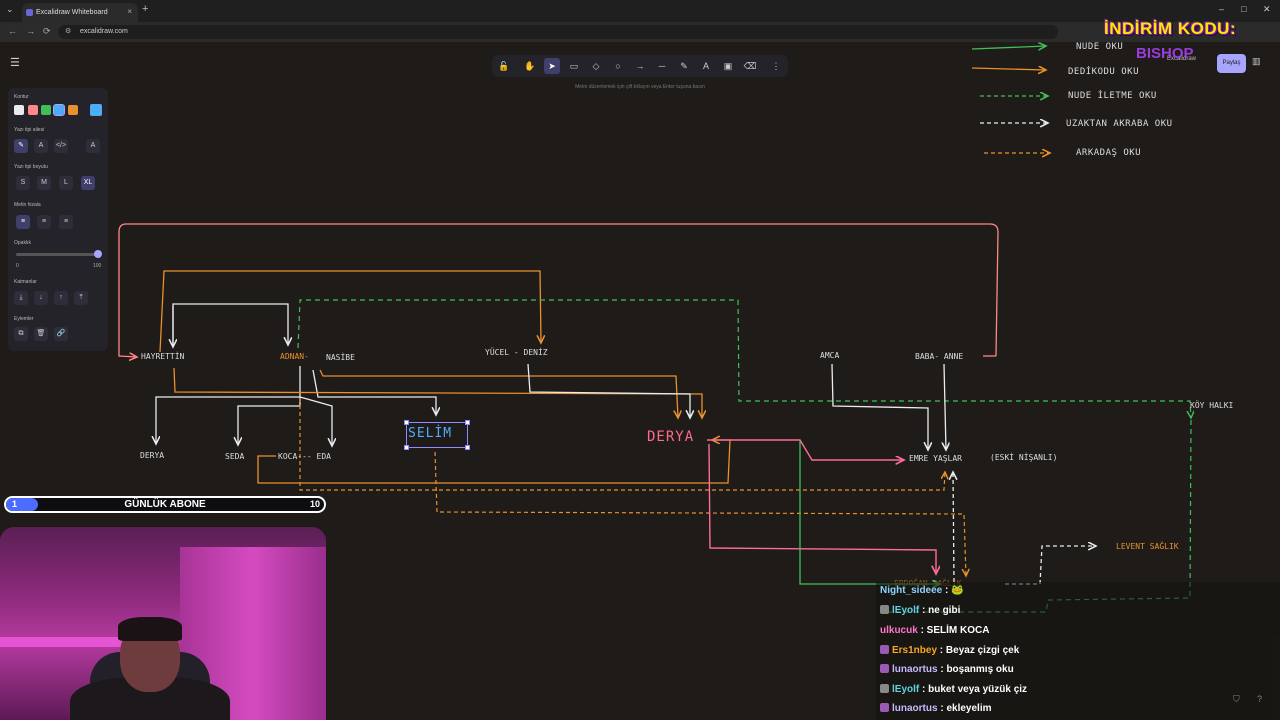  I want to click on child-arrow-seda, so click(269, 421).